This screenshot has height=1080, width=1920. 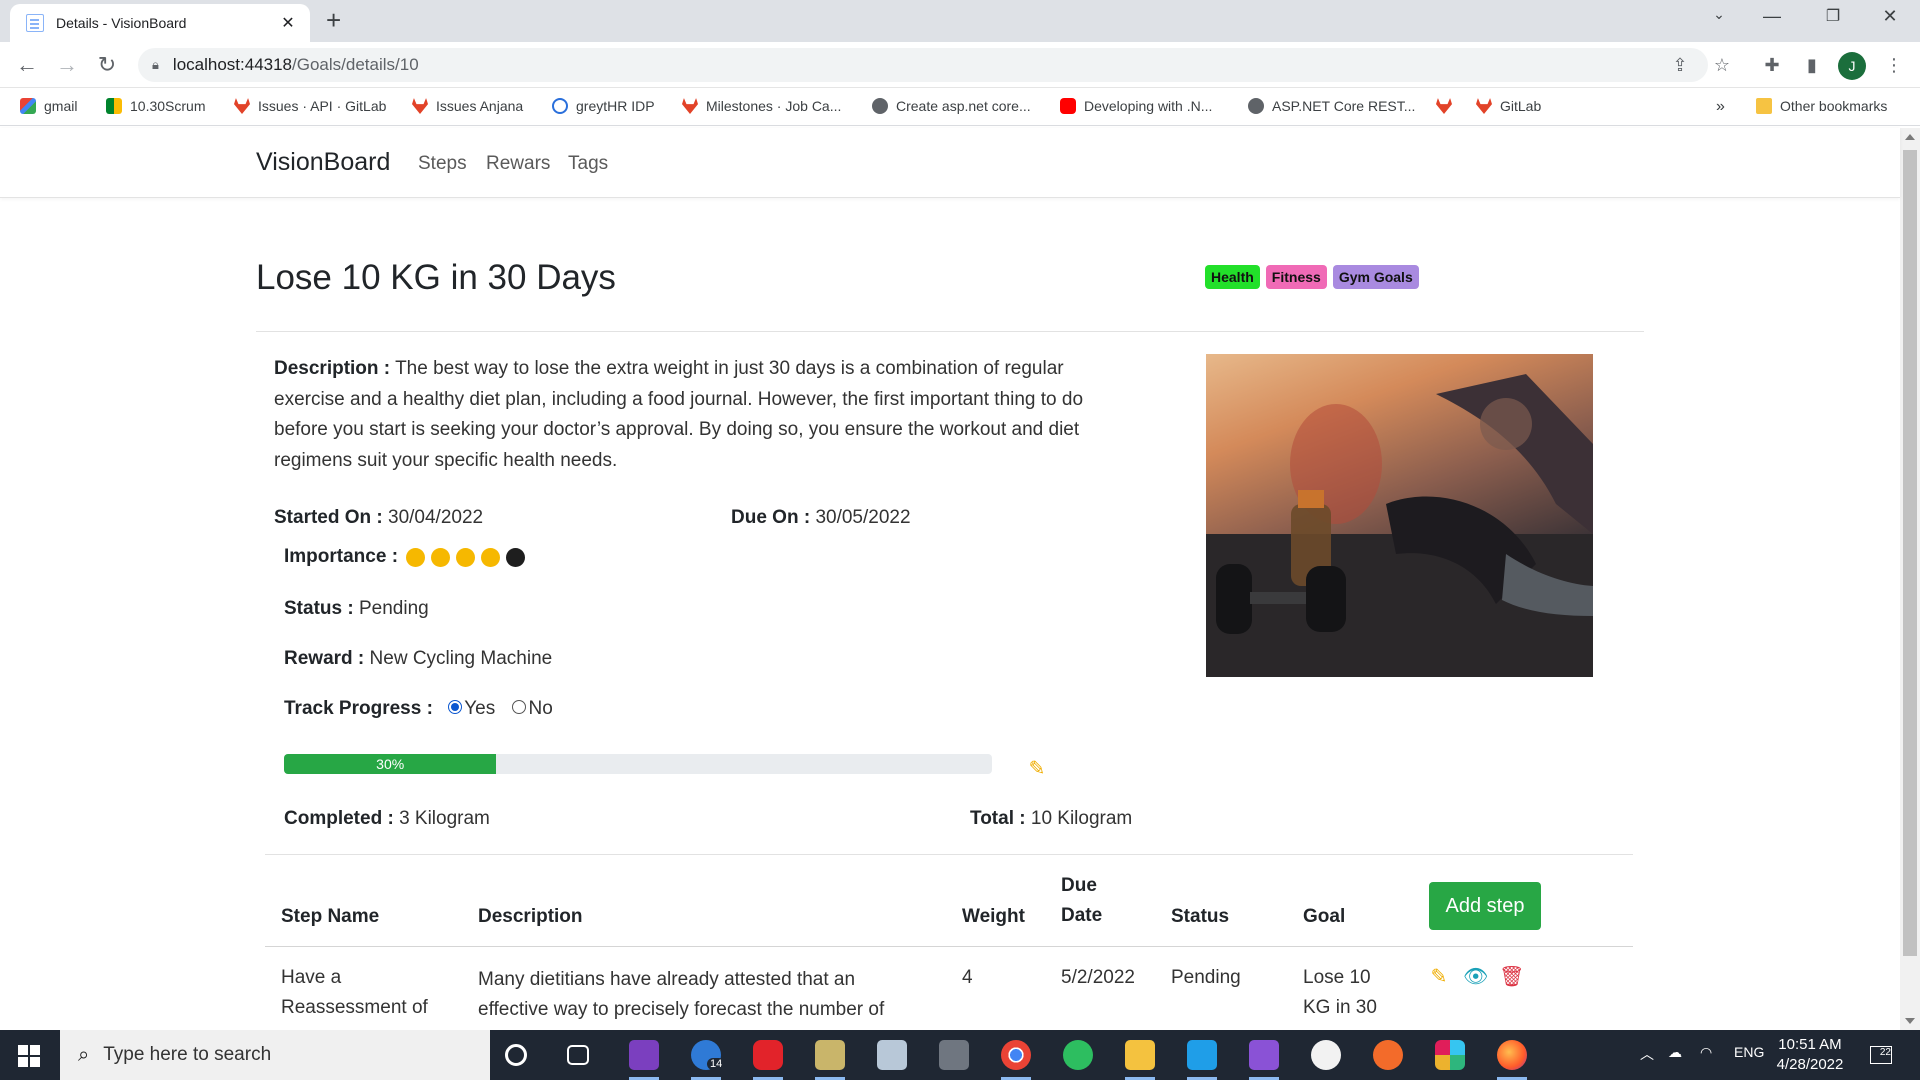 What do you see at coordinates (1821, 106) in the screenshot?
I see `other-bookmarks: Other bookmarks` at bounding box center [1821, 106].